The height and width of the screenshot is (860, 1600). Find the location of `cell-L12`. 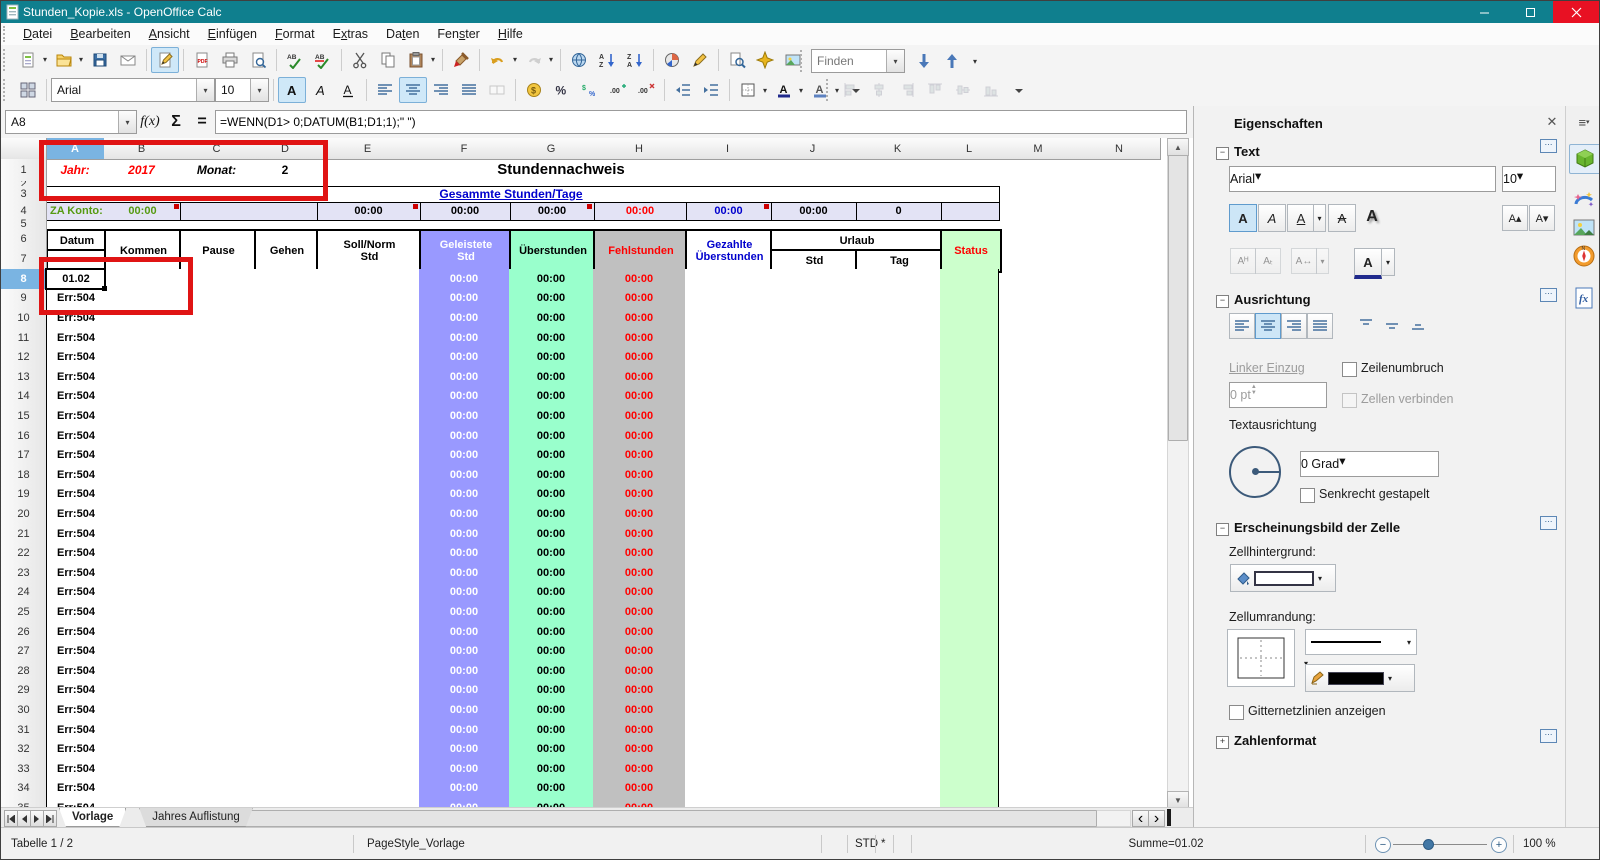

cell-L12 is located at coordinates (969, 357).